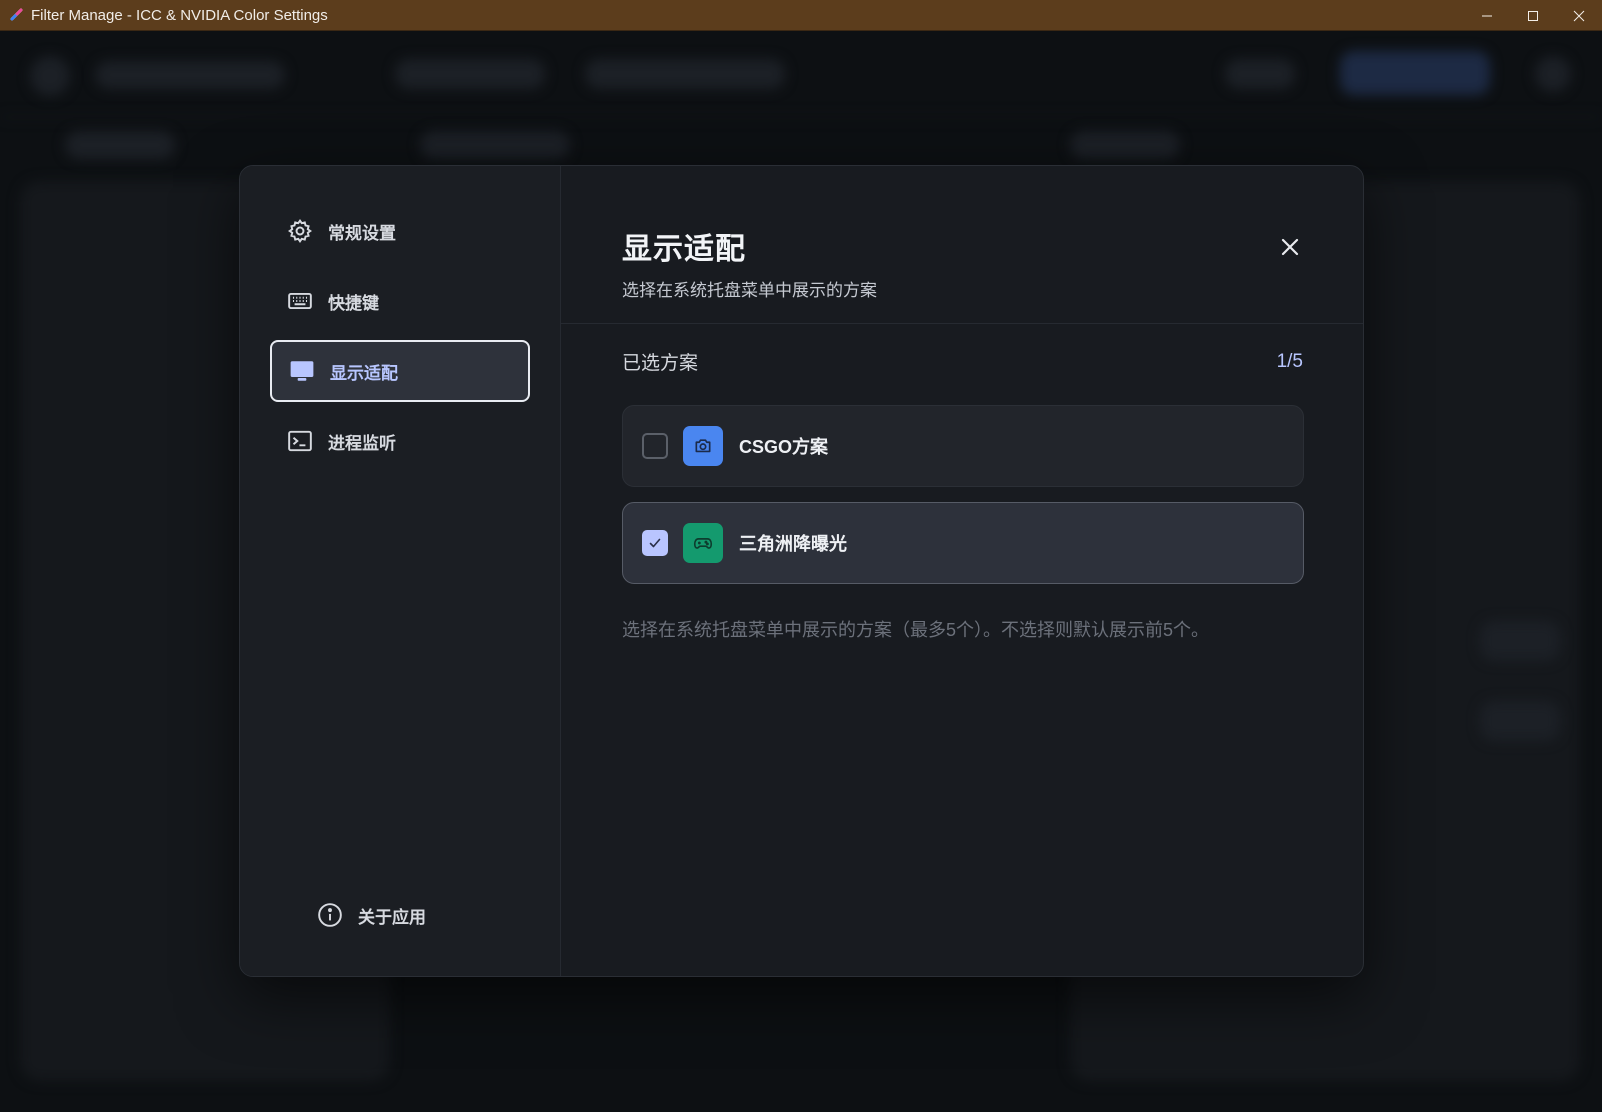  I want to click on monitor-icon, so click(302, 371).